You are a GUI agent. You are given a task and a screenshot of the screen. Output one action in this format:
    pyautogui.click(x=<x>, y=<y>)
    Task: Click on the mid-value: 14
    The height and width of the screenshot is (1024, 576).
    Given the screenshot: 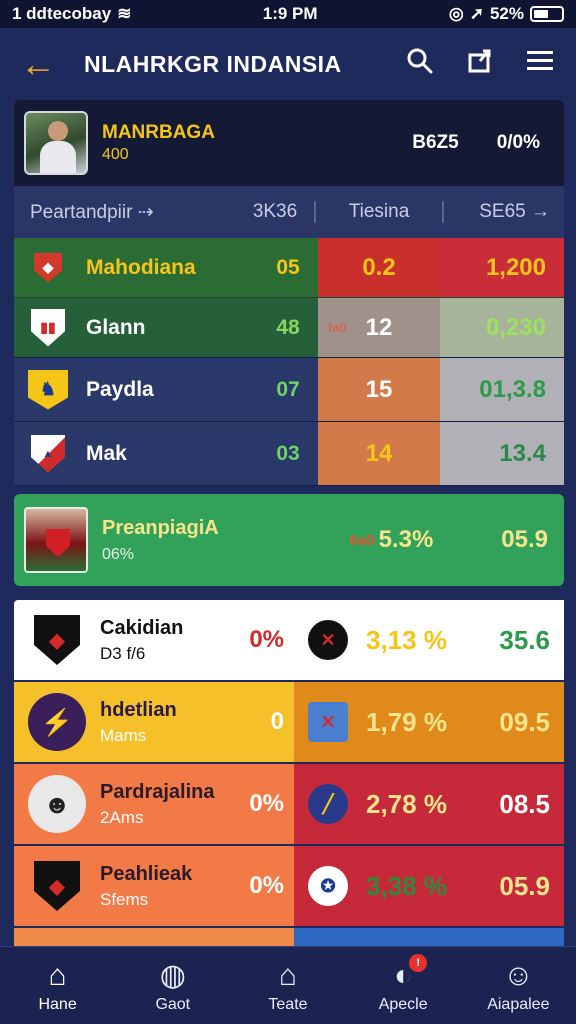 What is the action you would take?
    pyautogui.click(x=379, y=453)
    